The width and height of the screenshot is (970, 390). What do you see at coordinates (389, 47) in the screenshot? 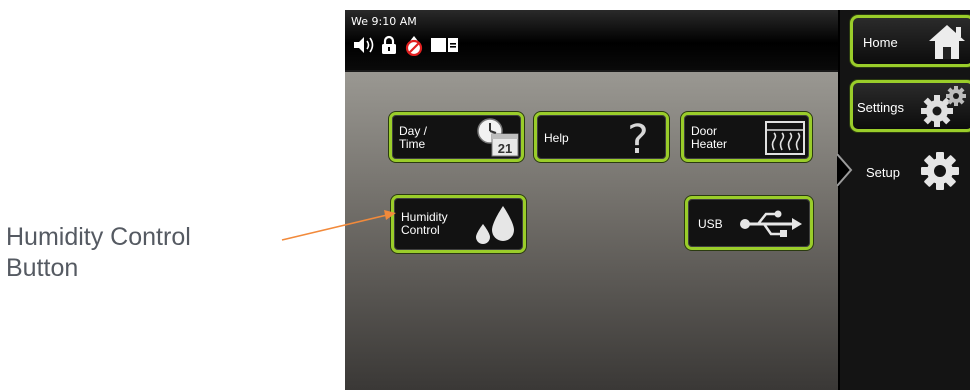
I see `lock-icon` at bounding box center [389, 47].